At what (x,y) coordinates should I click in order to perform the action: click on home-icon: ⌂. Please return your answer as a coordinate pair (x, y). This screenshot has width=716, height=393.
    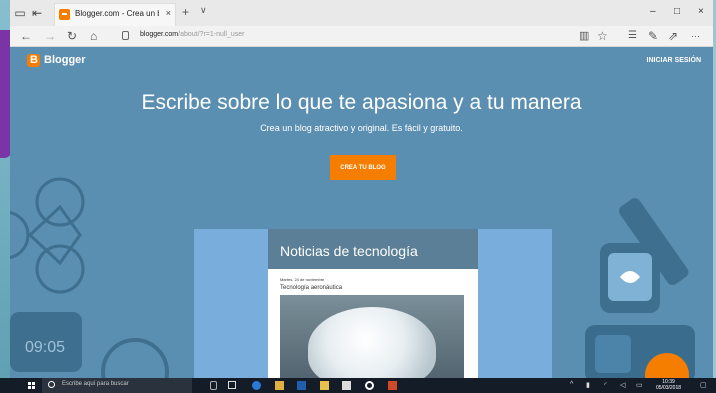
    Looking at the image, I should click on (93, 36).